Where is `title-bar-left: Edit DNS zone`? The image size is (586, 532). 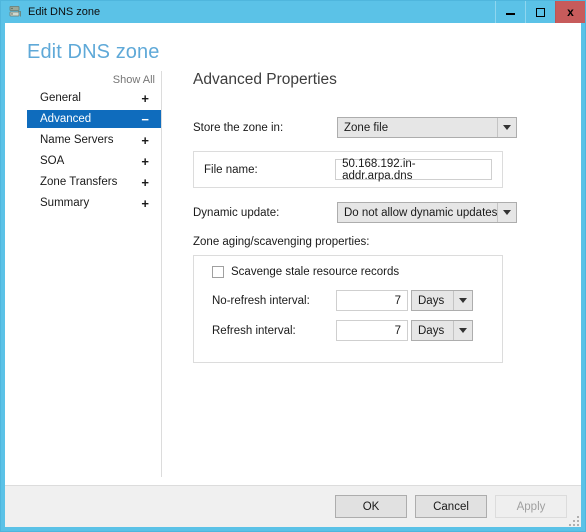 title-bar-left: Edit DNS zone is located at coordinates (248, 12).